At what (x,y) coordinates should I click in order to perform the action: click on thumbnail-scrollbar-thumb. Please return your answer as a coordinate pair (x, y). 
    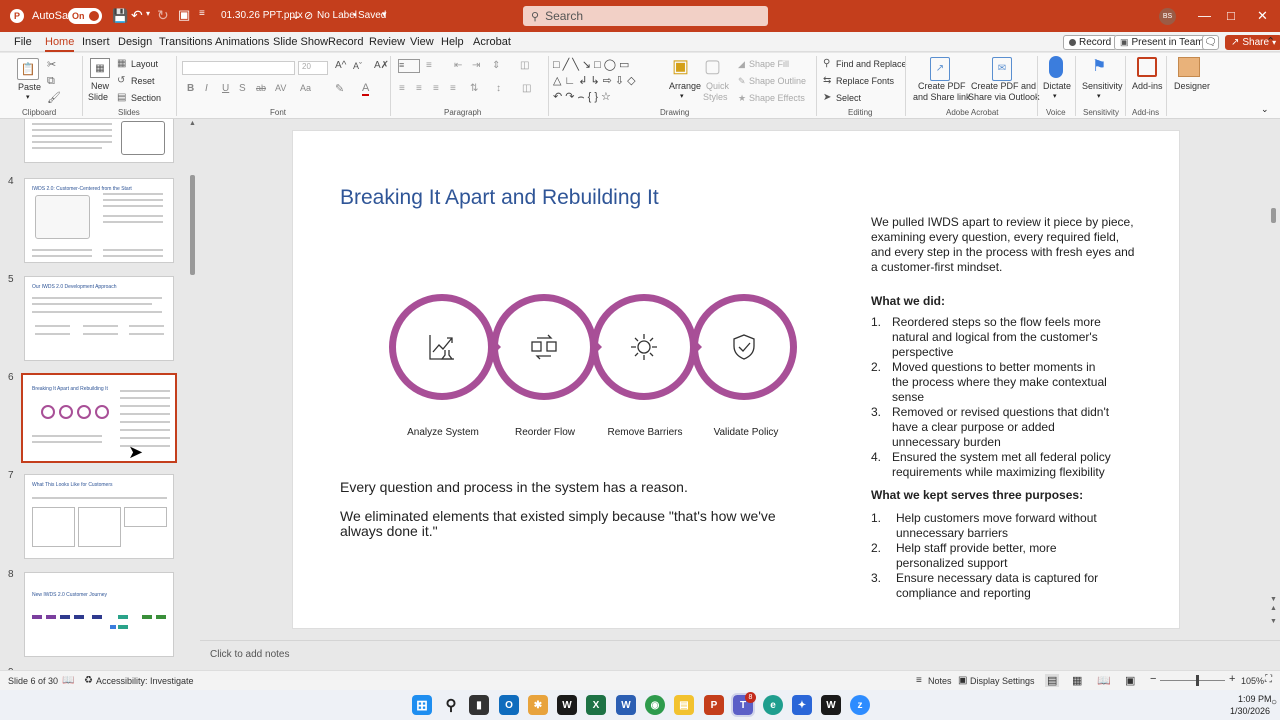
    Looking at the image, I should click on (192, 225).